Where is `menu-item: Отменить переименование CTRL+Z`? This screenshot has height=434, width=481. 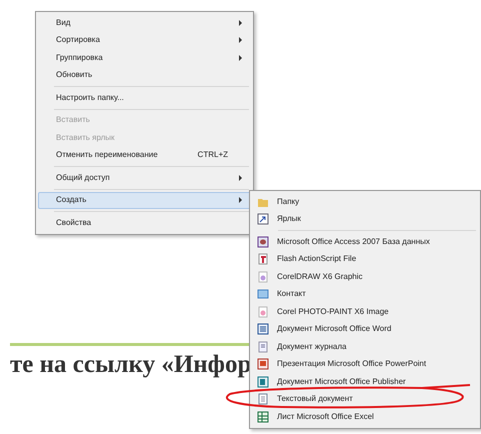 menu-item: Отменить переименование CTRL+Z is located at coordinates (144, 155).